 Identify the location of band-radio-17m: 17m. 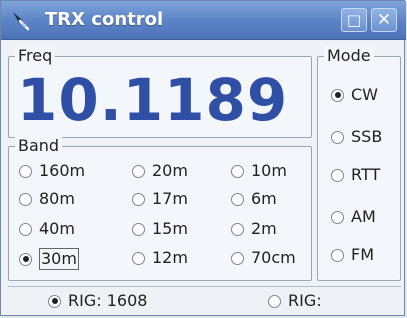
(160, 199).